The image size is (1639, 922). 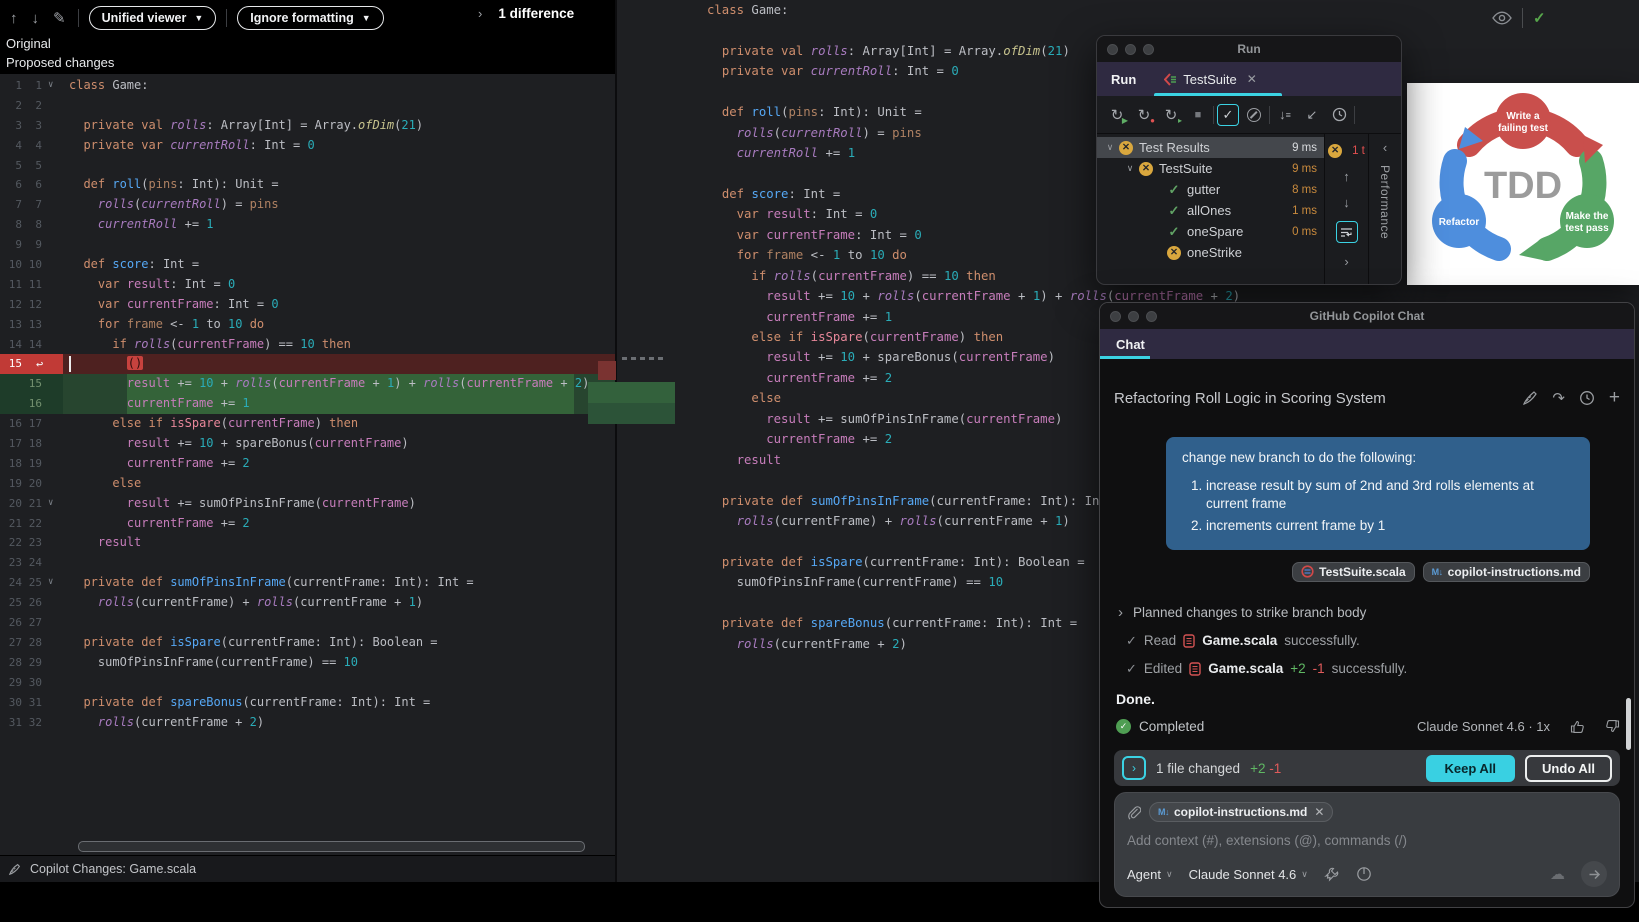 I want to click on diff-row: 26 27, so click(x=307, y=623).